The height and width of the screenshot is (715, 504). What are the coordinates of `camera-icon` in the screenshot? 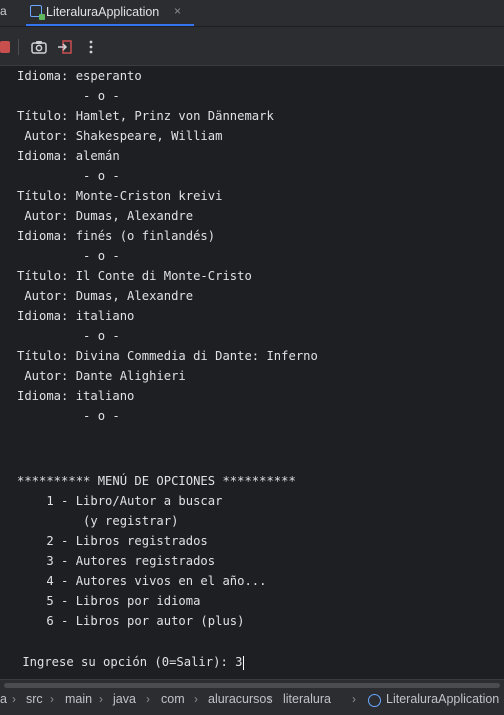 It's located at (39, 47).